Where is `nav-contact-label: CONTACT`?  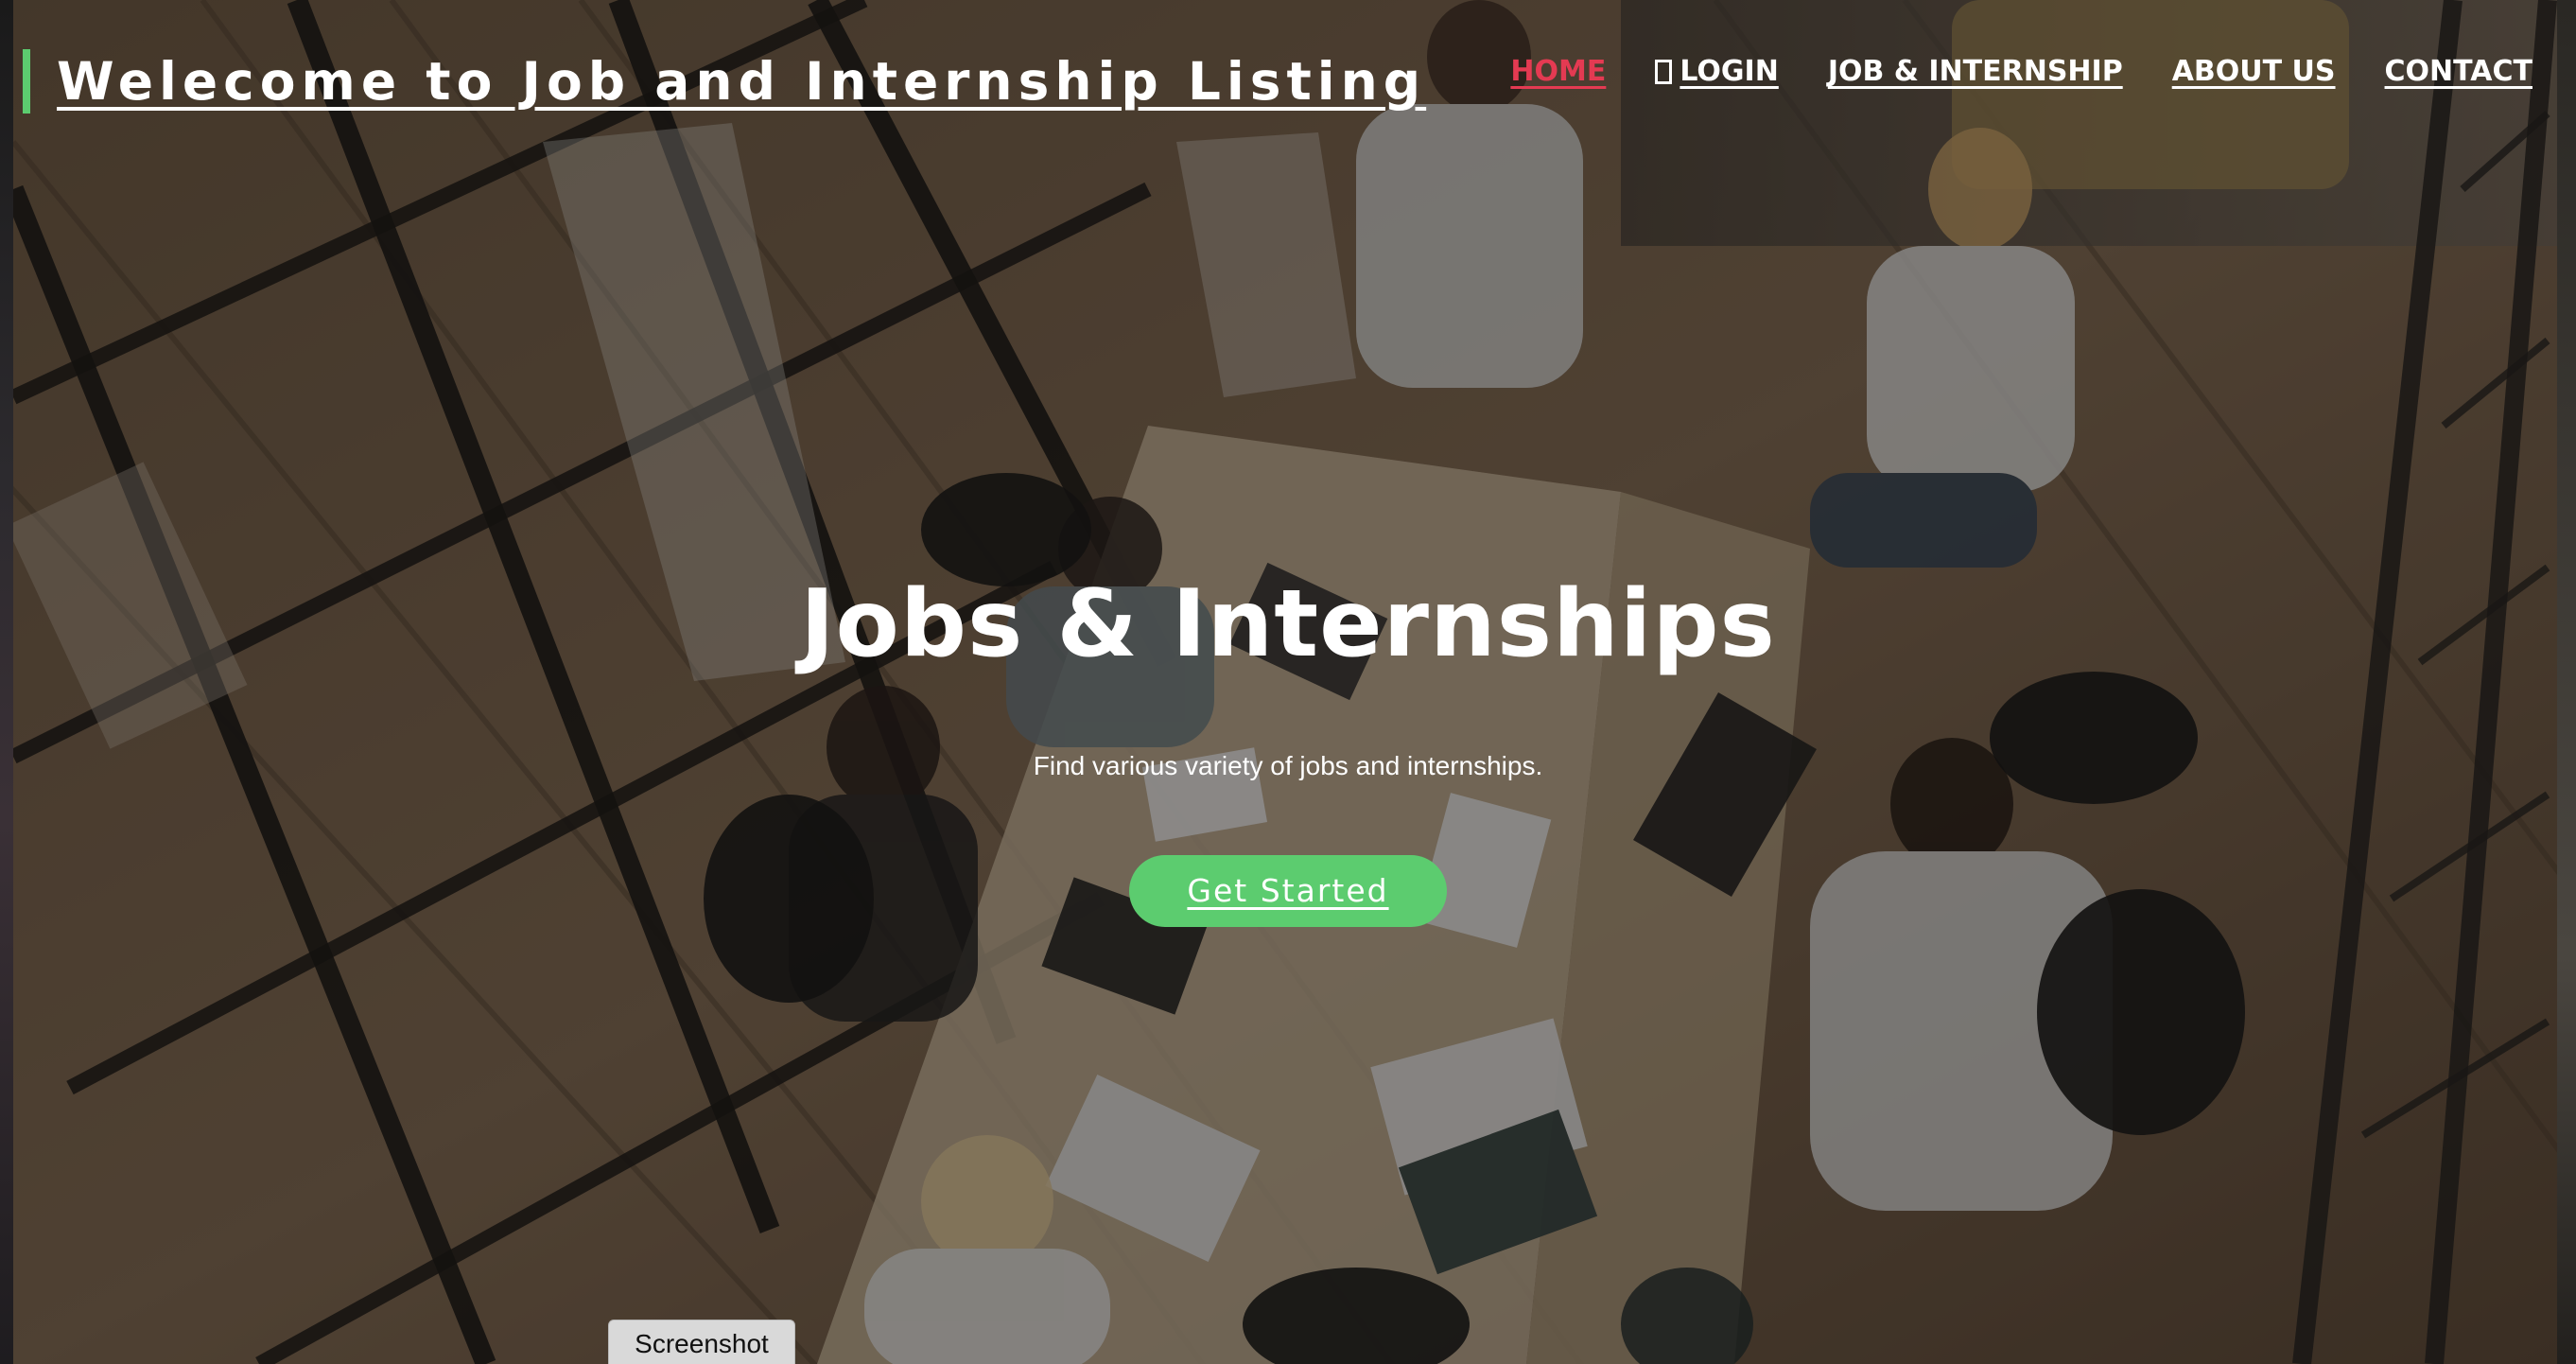
nav-contact-label: CONTACT is located at coordinates (2458, 71).